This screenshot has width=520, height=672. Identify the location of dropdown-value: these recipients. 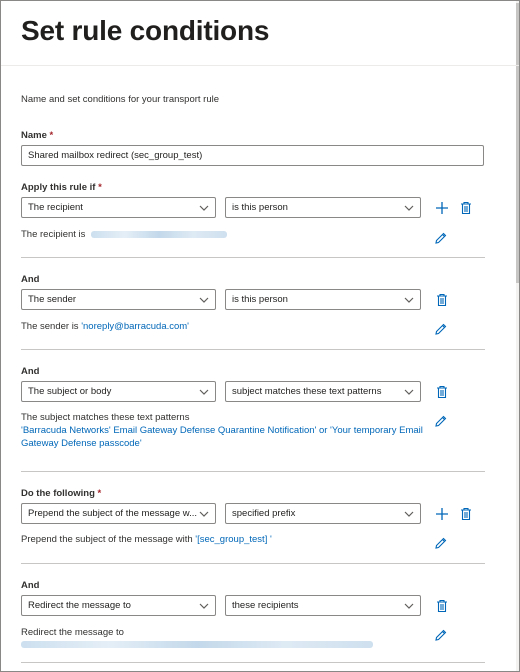
(265, 605).